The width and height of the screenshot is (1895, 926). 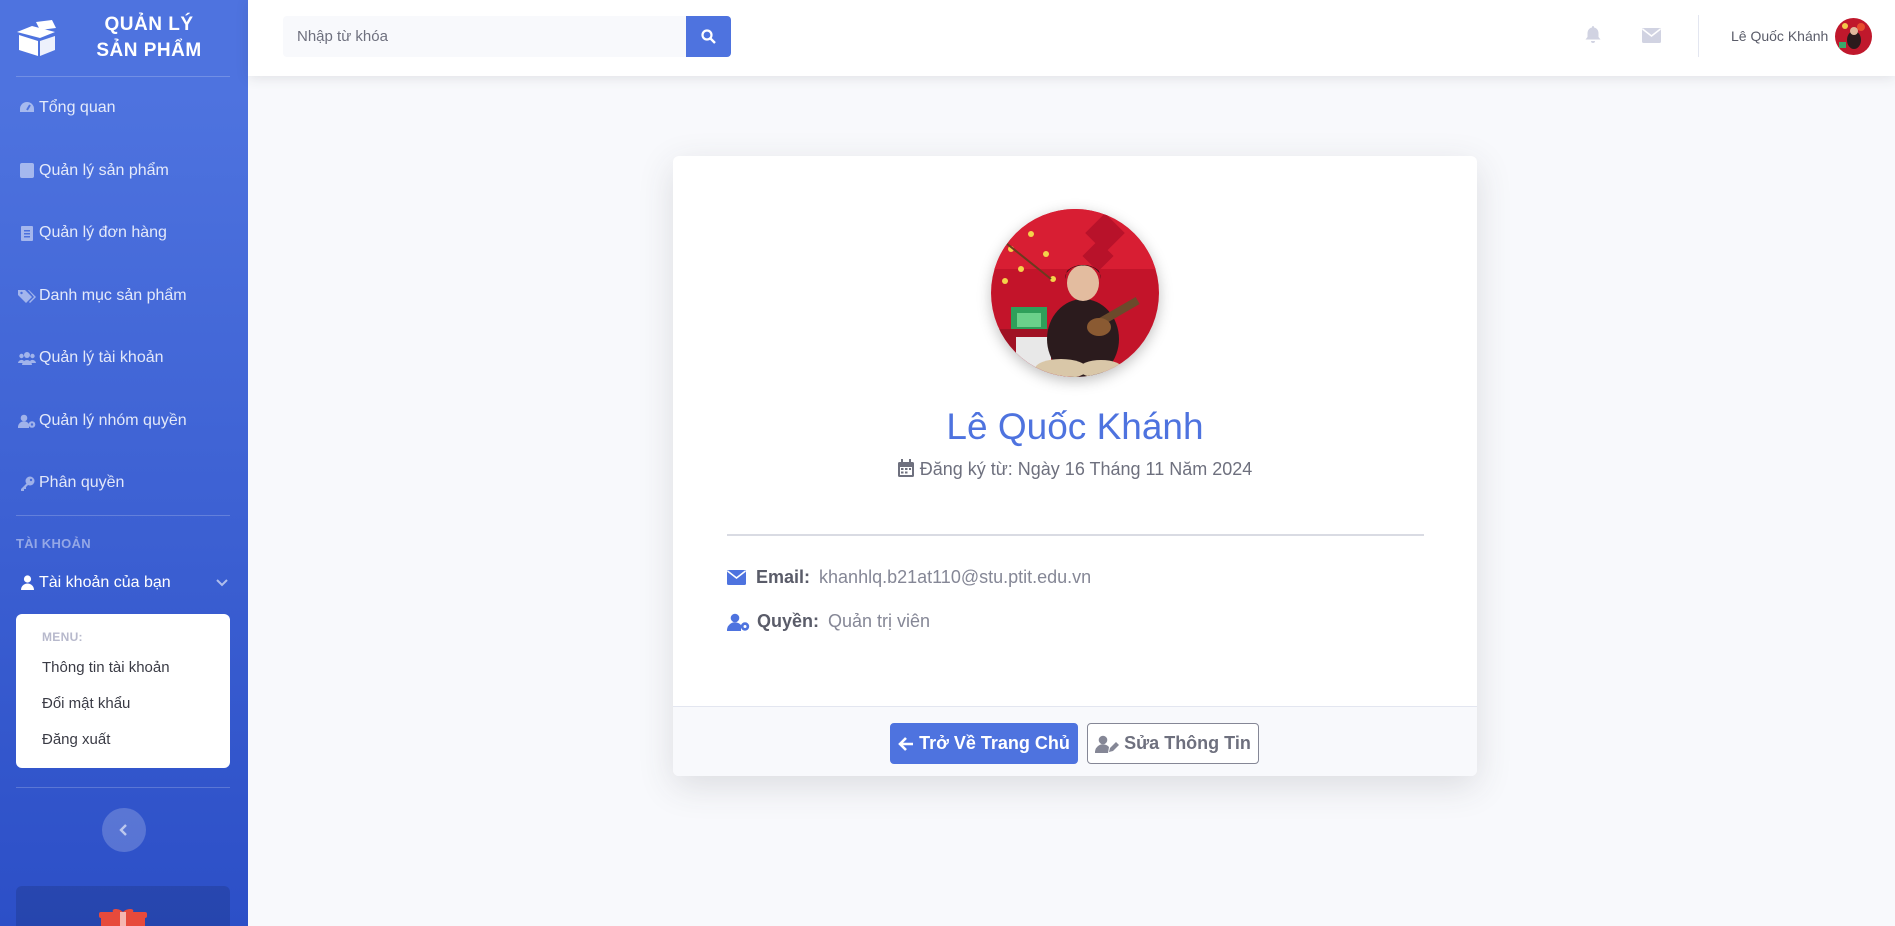 I want to click on submenu-item-account-info: Thông tin tài khoản, so click(x=123, y=668).